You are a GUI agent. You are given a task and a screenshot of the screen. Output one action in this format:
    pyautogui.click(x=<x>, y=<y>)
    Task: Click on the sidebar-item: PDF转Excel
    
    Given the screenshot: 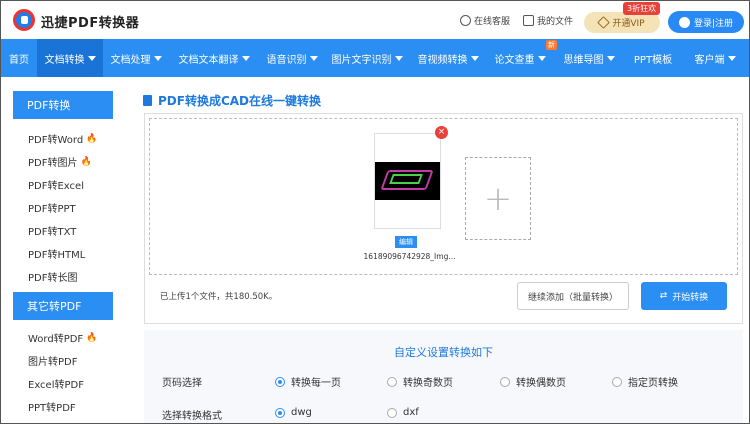 What is the action you would take?
    pyautogui.click(x=63, y=184)
    